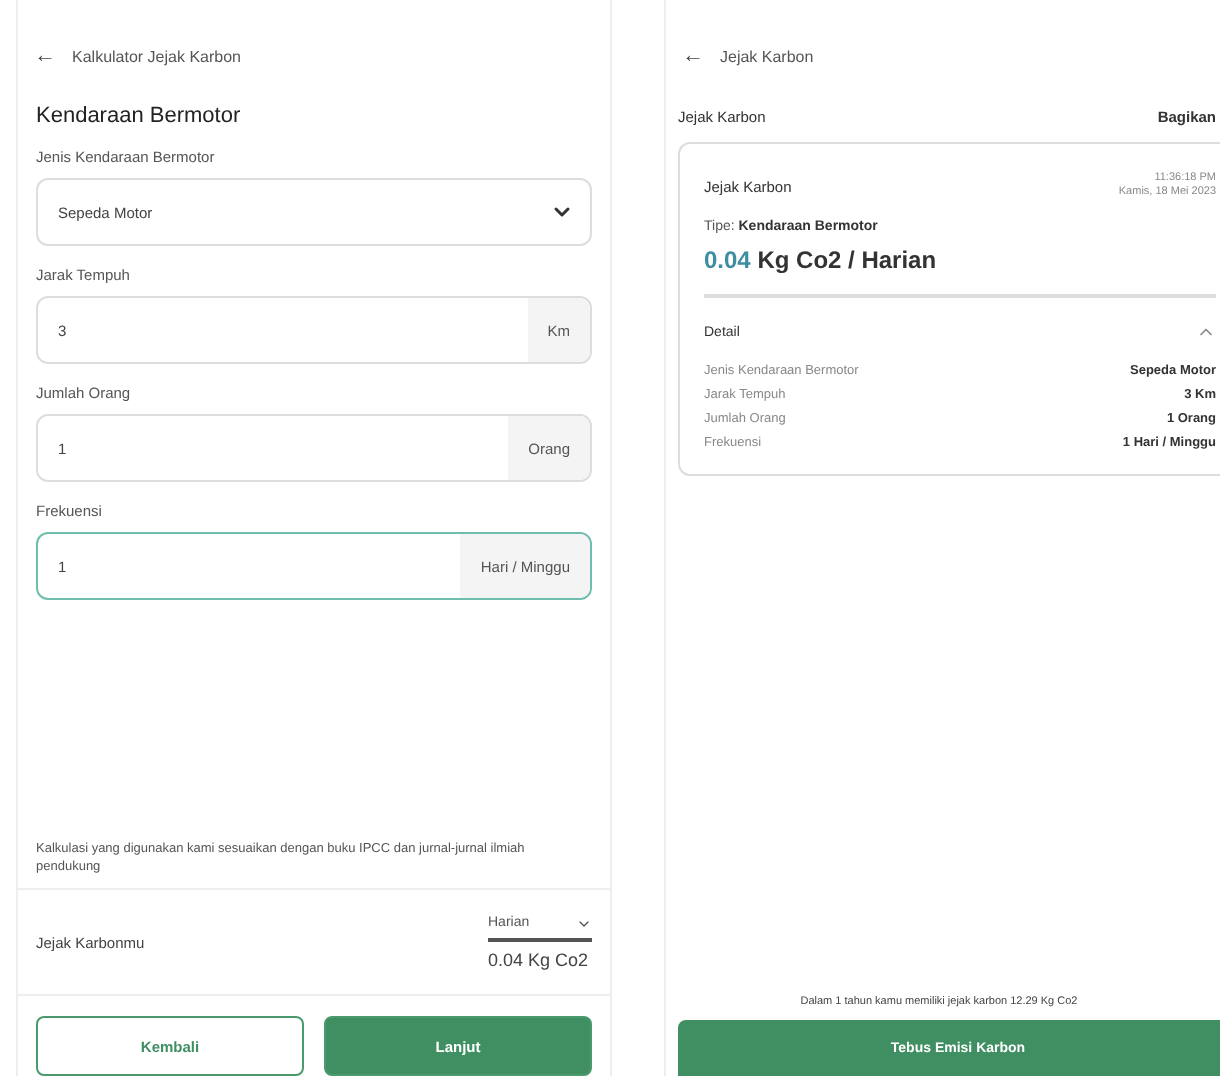  I want to click on result-value: 0.04 Kg Co2, so click(539, 959).